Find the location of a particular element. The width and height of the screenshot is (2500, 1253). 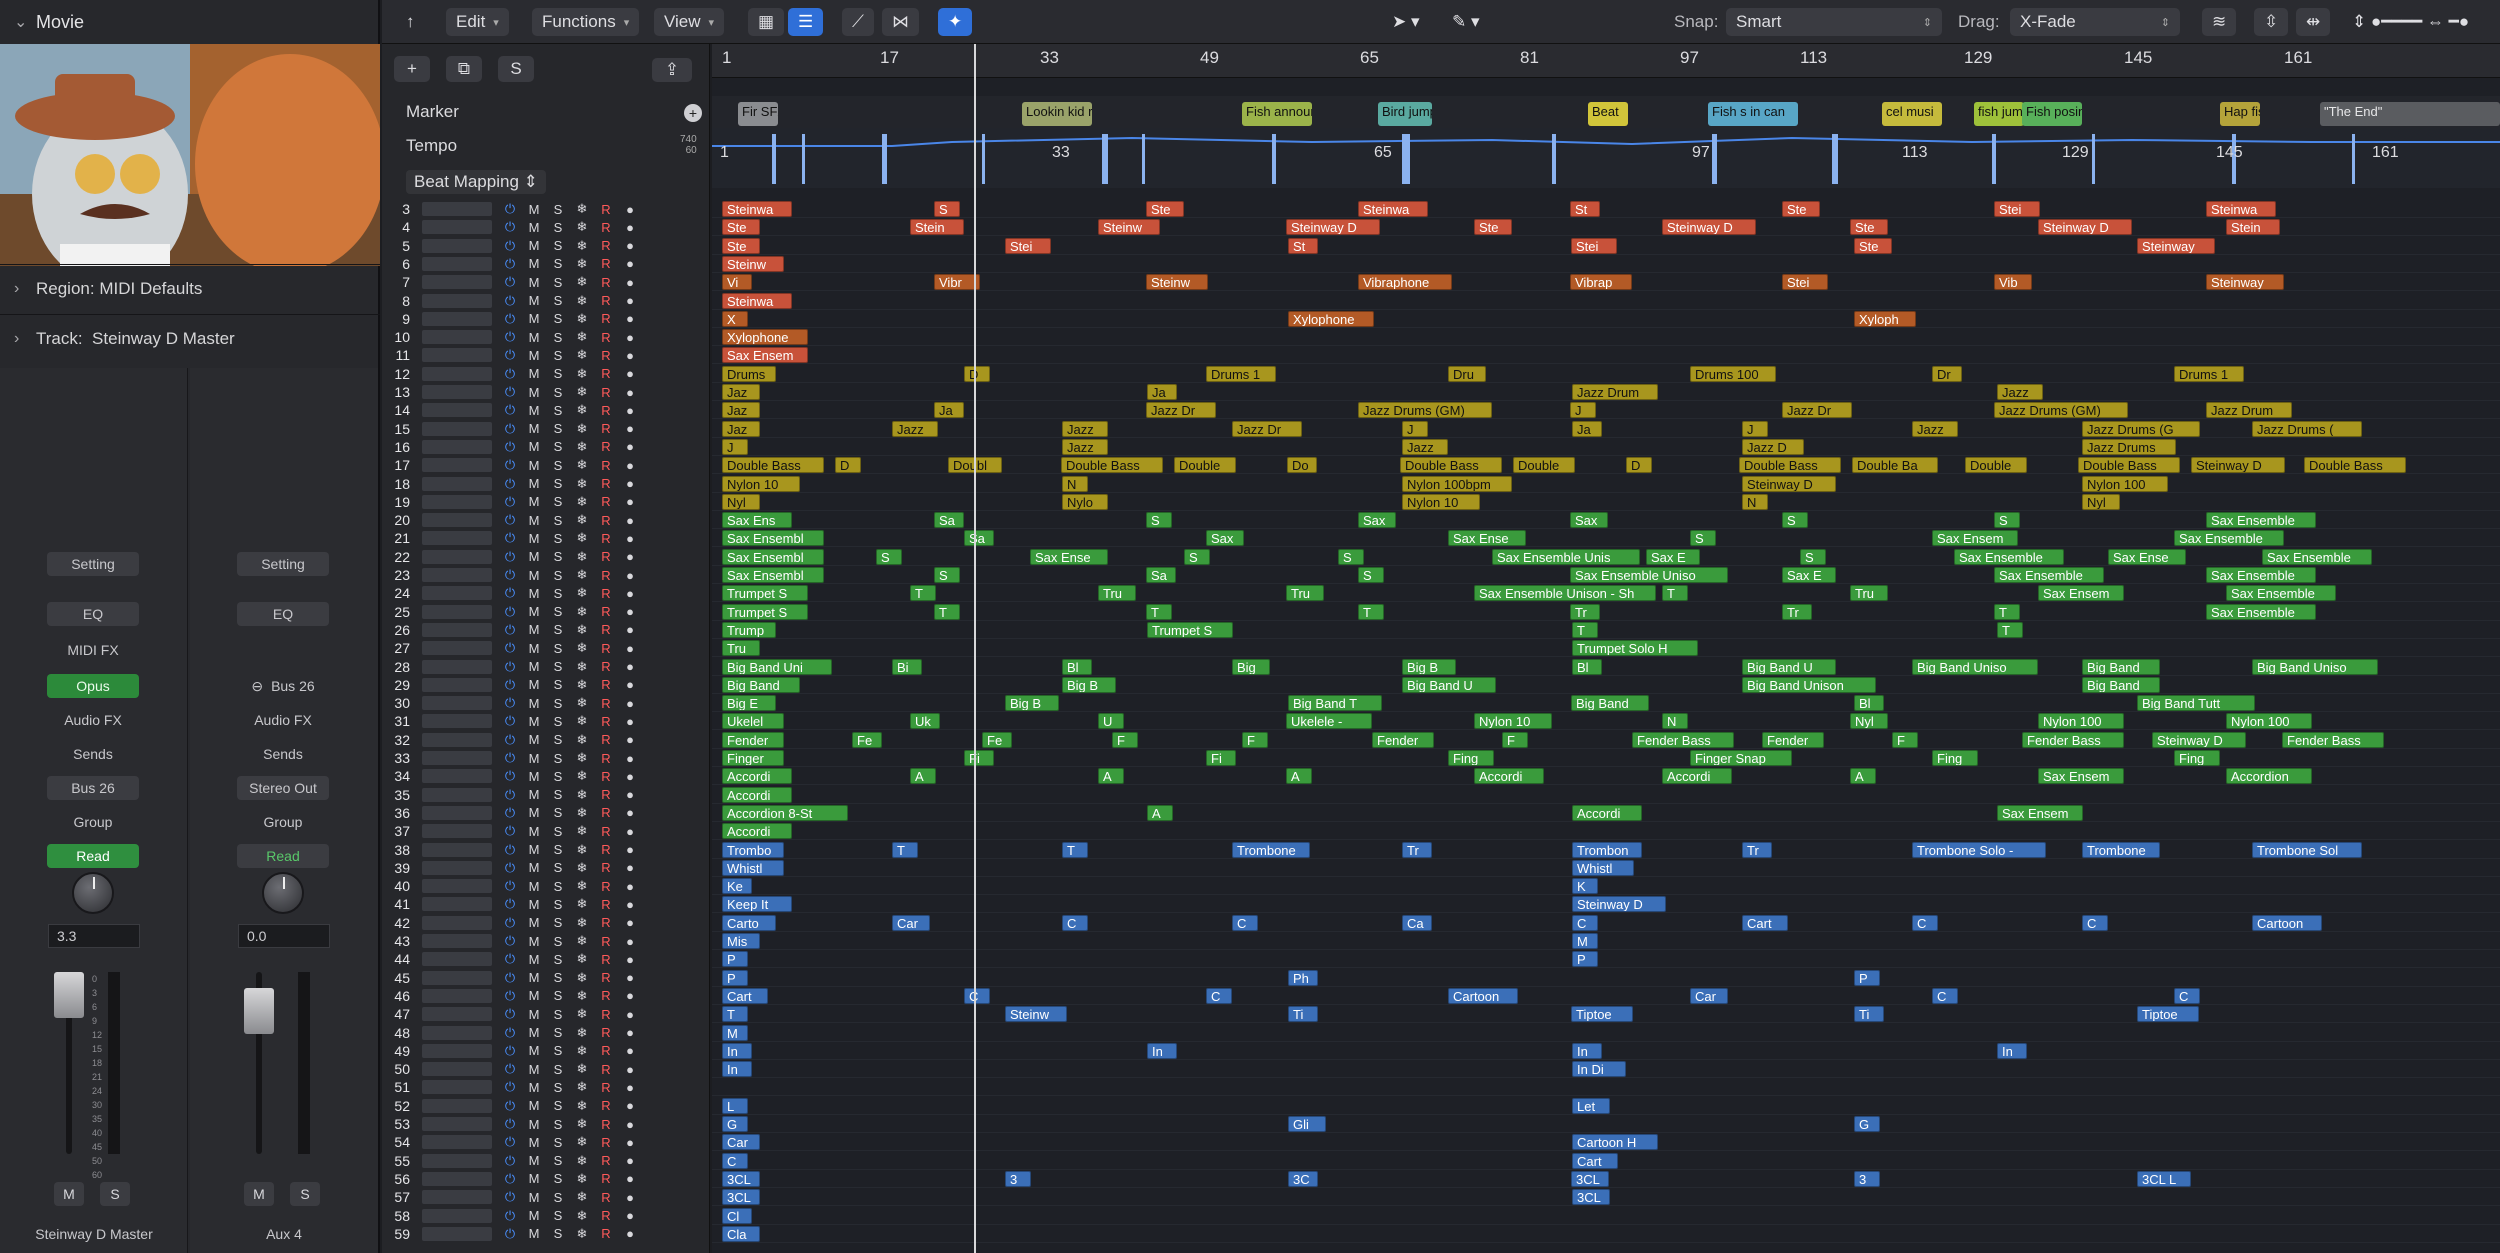

region: Xylophone is located at coordinates (765, 337).